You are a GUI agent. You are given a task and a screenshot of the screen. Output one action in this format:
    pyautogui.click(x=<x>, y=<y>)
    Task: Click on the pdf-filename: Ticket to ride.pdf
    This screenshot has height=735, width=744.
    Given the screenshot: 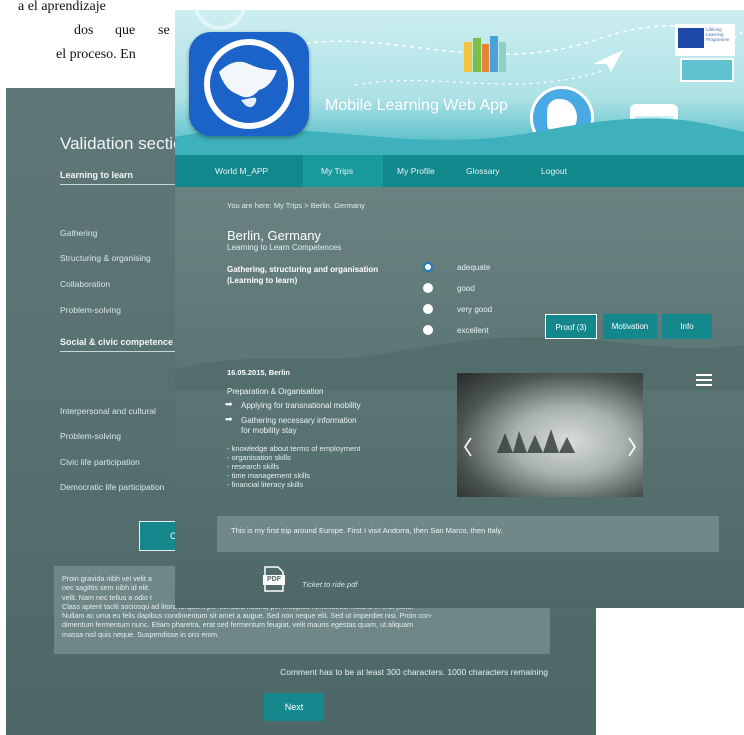 What is the action you would take?
    pyautogui.click(x=329, y=584)
    